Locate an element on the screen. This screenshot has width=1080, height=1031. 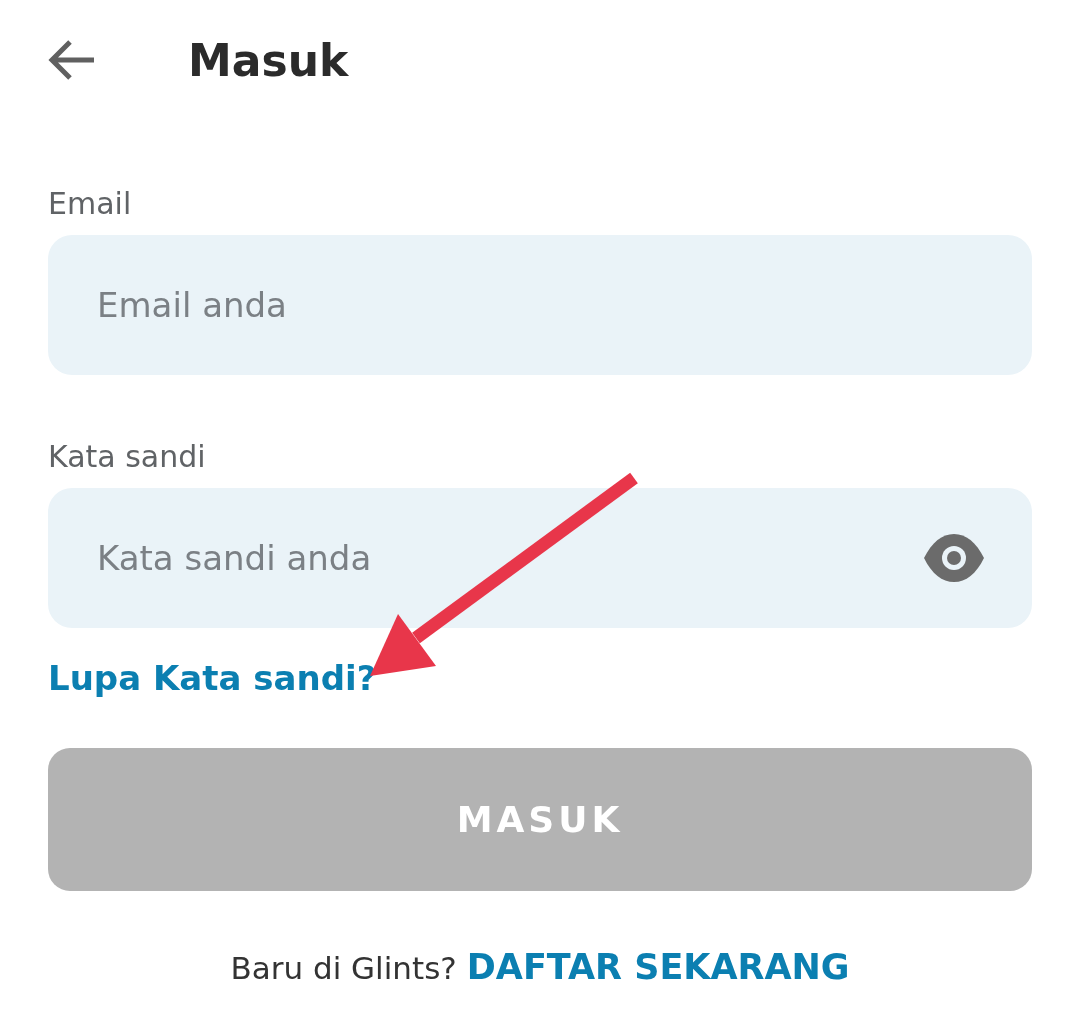
forgot-password-link: Lupa Kata sandi? is located at coordinates (212, 678).